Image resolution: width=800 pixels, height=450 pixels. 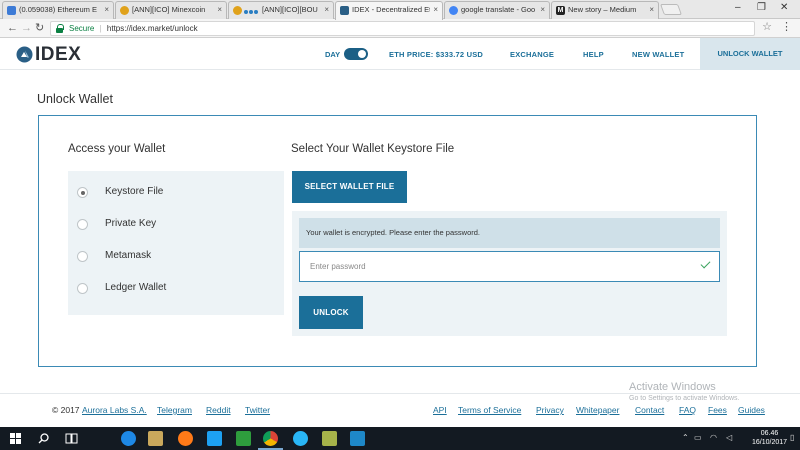 I want to click on activate-windows-title: Activate Windows, so click(x=672, y=387).